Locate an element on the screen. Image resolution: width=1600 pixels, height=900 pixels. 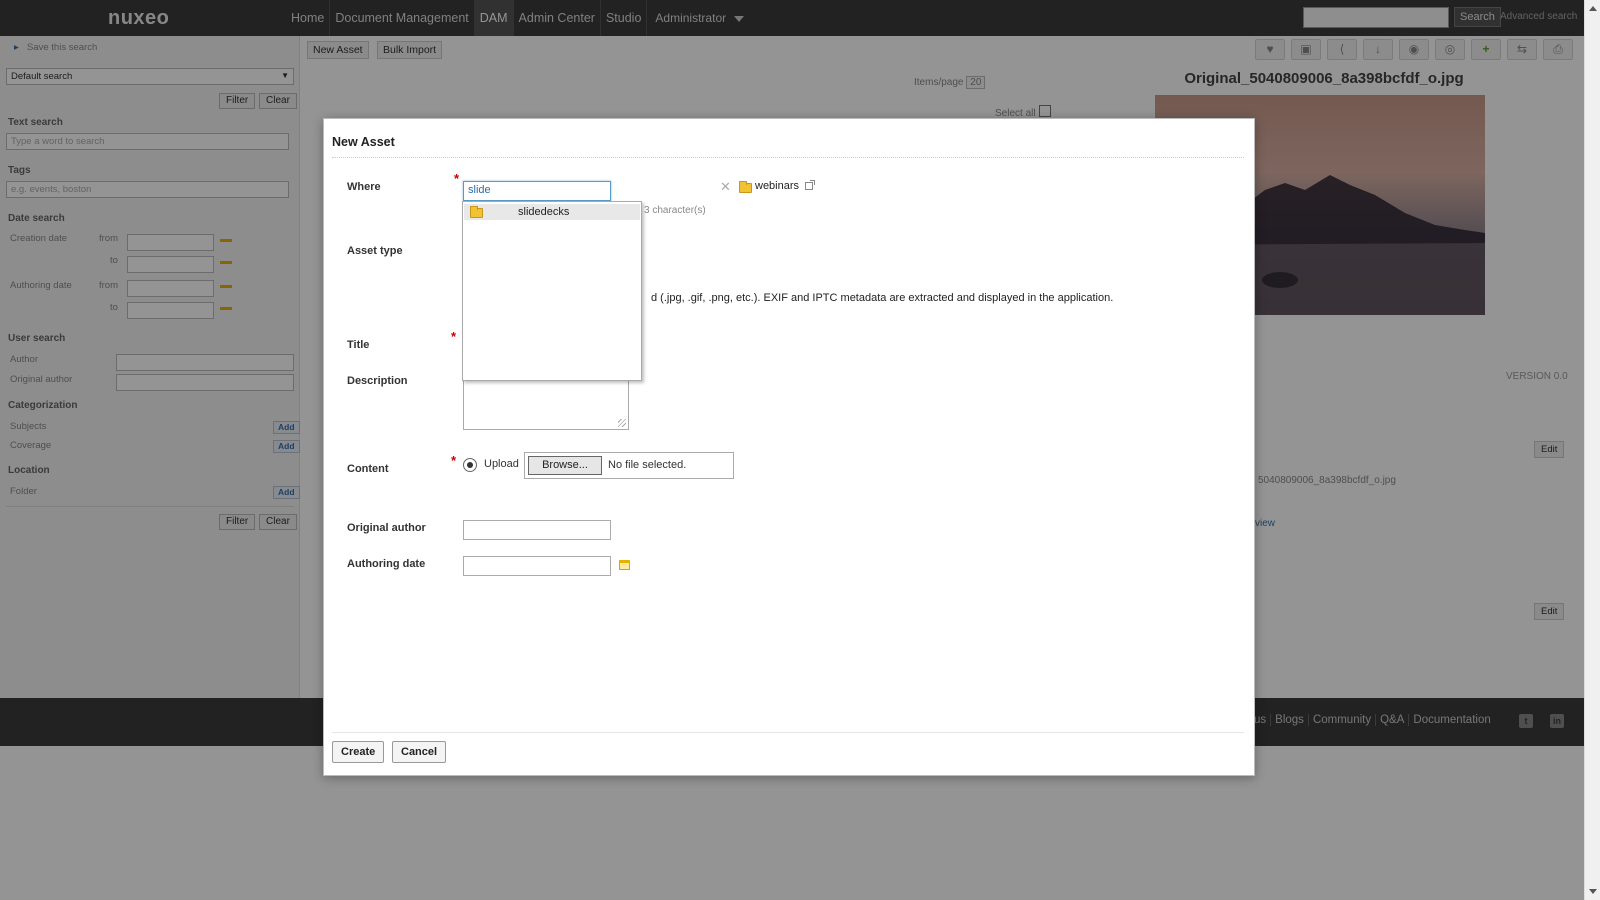
clear-where-icon: ✕ is located at coordinates (725, 187).